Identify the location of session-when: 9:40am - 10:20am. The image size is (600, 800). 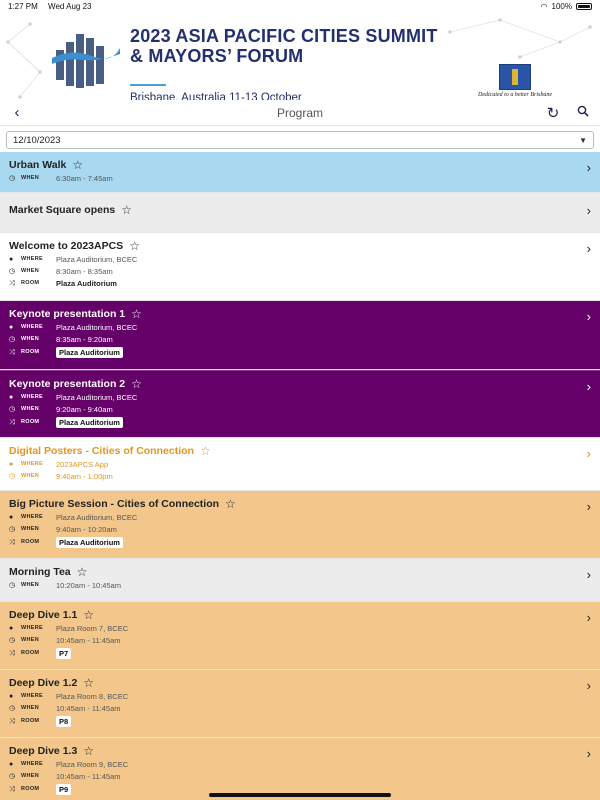
(86, 529).